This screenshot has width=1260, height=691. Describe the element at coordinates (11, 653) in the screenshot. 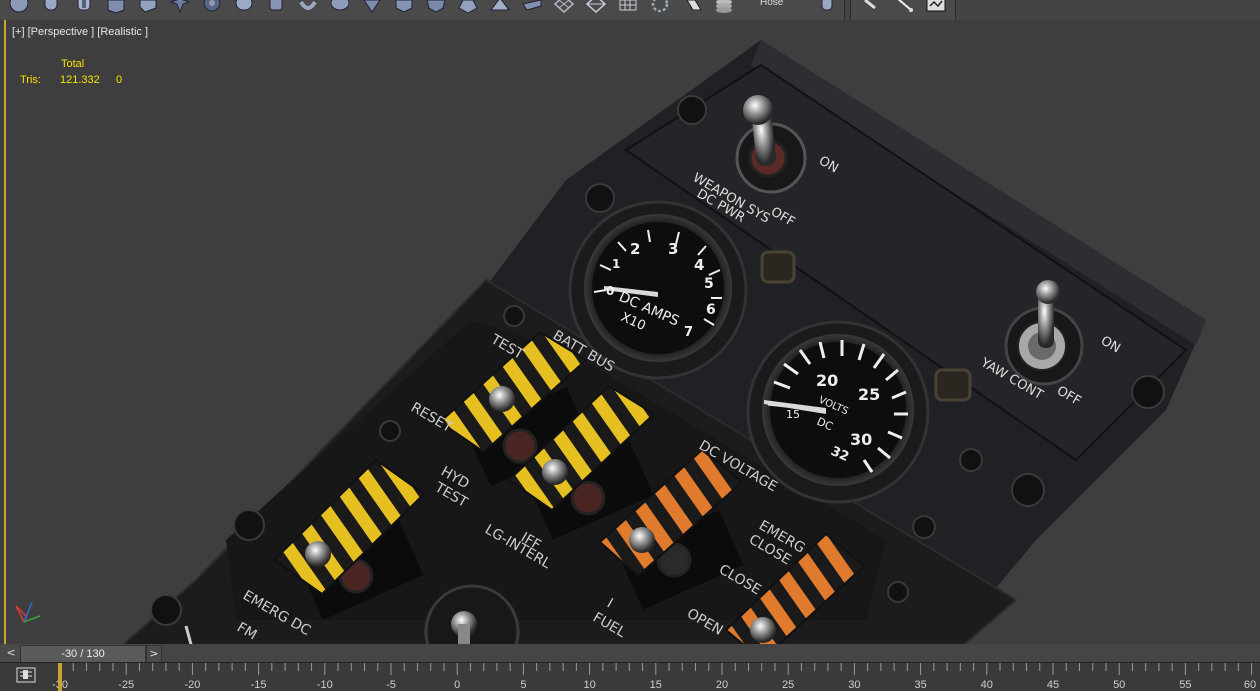

I see `time-prev-button: <` at that location.